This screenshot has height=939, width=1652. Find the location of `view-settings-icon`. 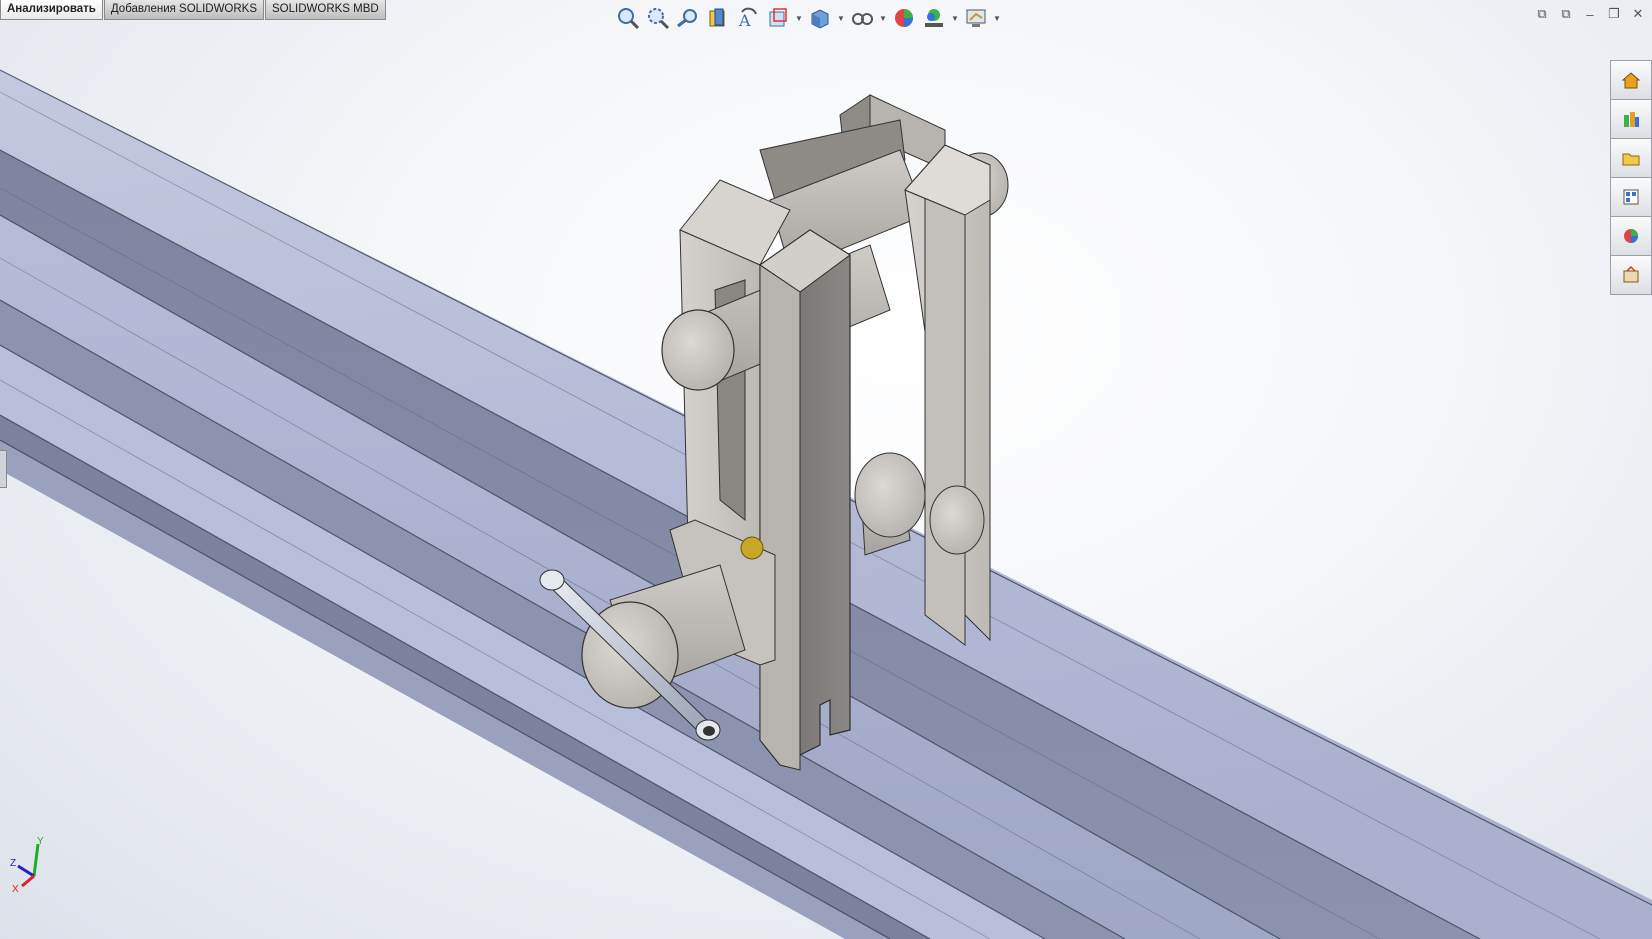

view-settings-icon is located at coordinates (976, 18).